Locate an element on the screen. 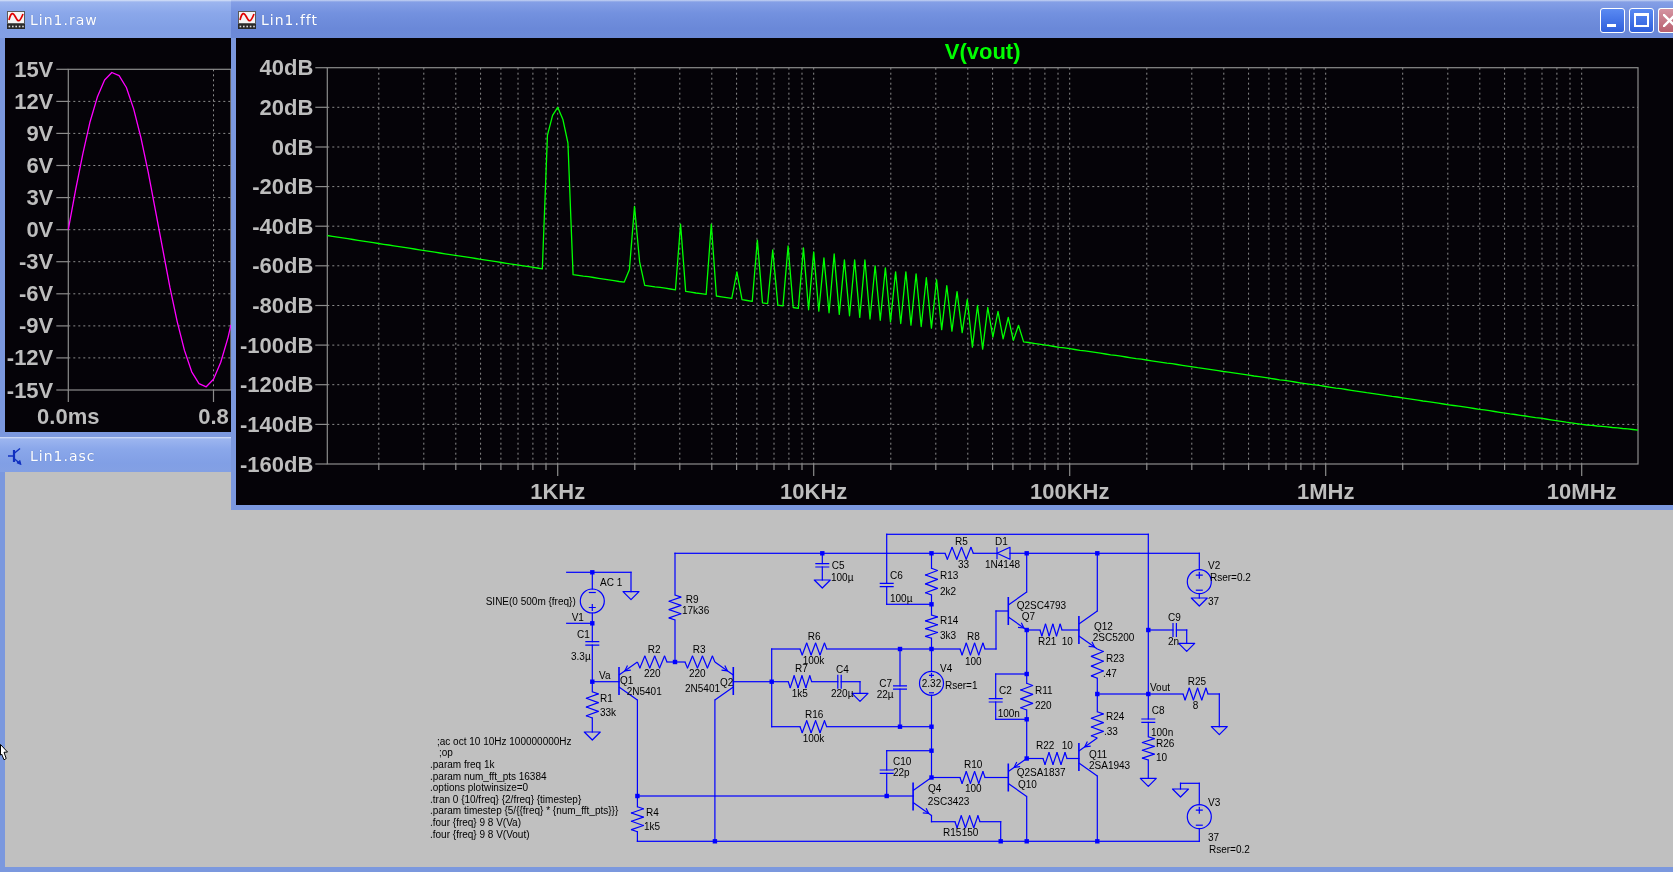 This screenshot has height=872, width=1673. y-axis-label: -3V is located at coordinates (36, 262).